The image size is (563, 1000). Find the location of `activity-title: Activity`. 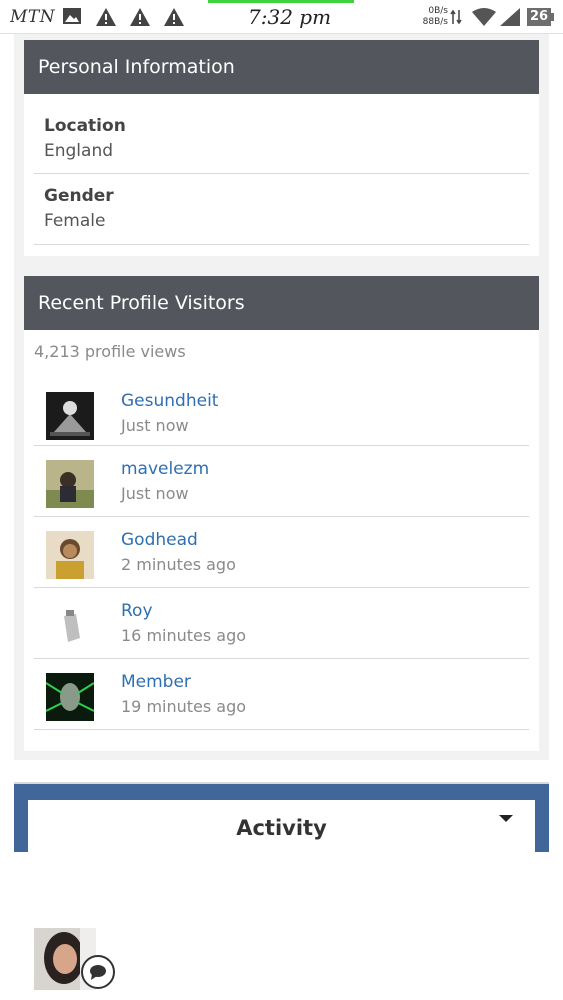

activity-title: Activity is located at coordinates (281, 828).